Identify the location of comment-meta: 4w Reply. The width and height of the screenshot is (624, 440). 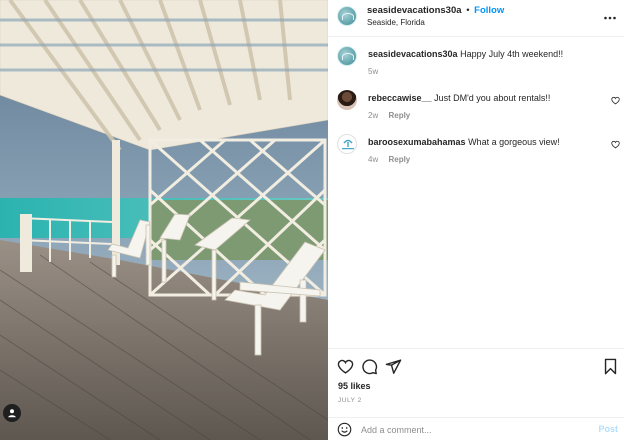
(389, 159).